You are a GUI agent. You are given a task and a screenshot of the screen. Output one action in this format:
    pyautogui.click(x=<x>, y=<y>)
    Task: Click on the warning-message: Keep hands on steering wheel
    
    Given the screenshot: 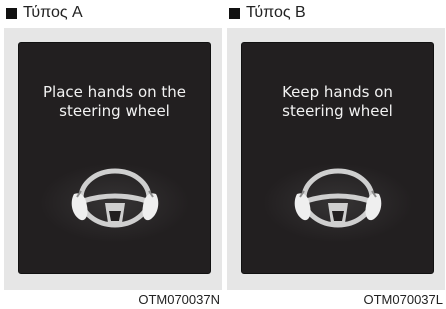 What is the action you would take?
    pyautogui.click(x=337, y=101)
    